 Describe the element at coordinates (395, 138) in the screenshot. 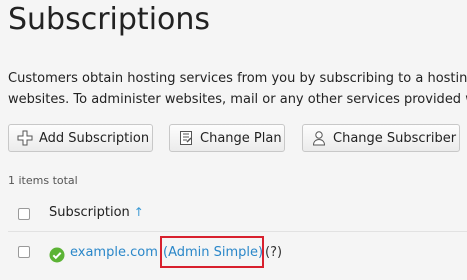

I see `change-subscriber-label: Change Subscriber` at that location.